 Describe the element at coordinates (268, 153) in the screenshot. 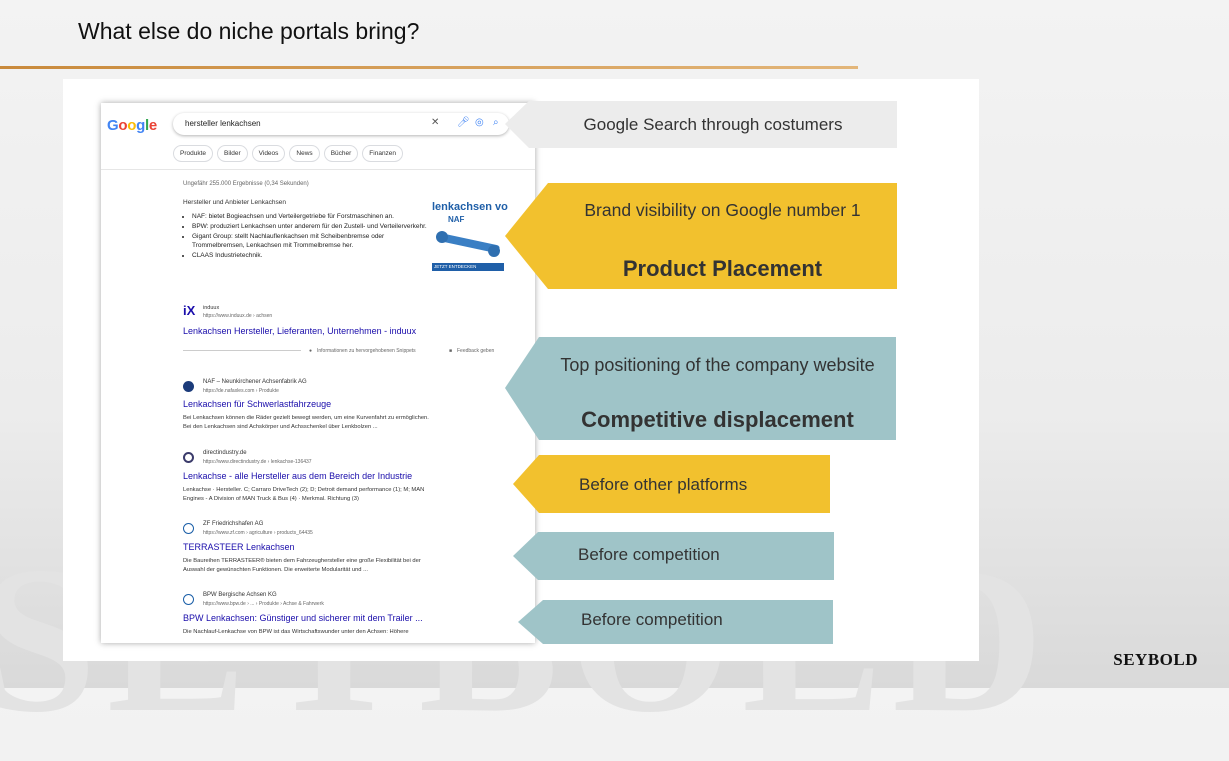

I see `chip-videos: Videos` at that location.